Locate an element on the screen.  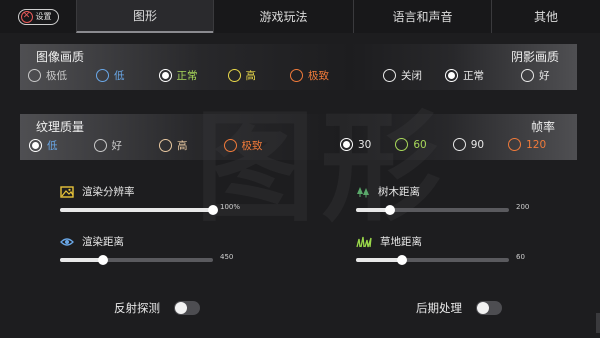
image-quality-title: 图像画质 is located at coordinates (60, 57).